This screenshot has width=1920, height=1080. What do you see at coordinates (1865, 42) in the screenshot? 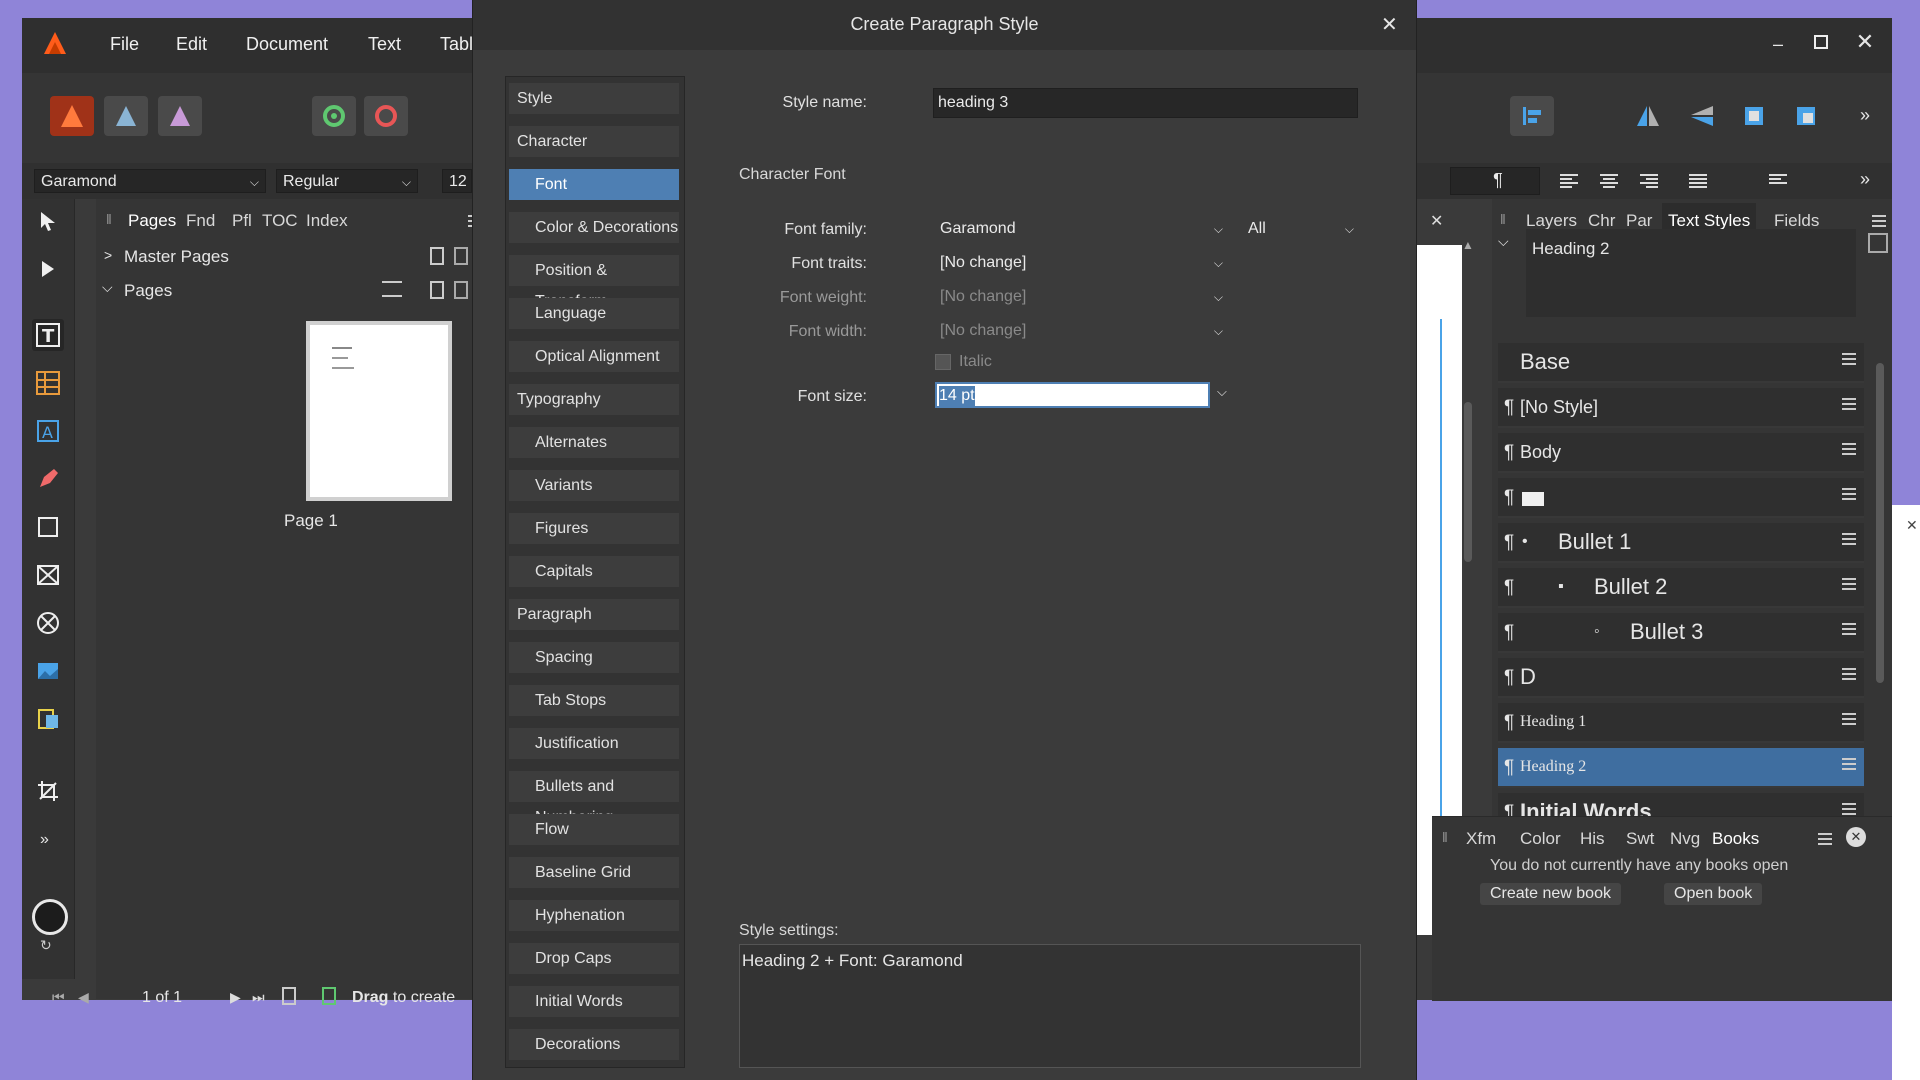
I see `window-close-icon: ✕` at bounding box center [1865, 42].